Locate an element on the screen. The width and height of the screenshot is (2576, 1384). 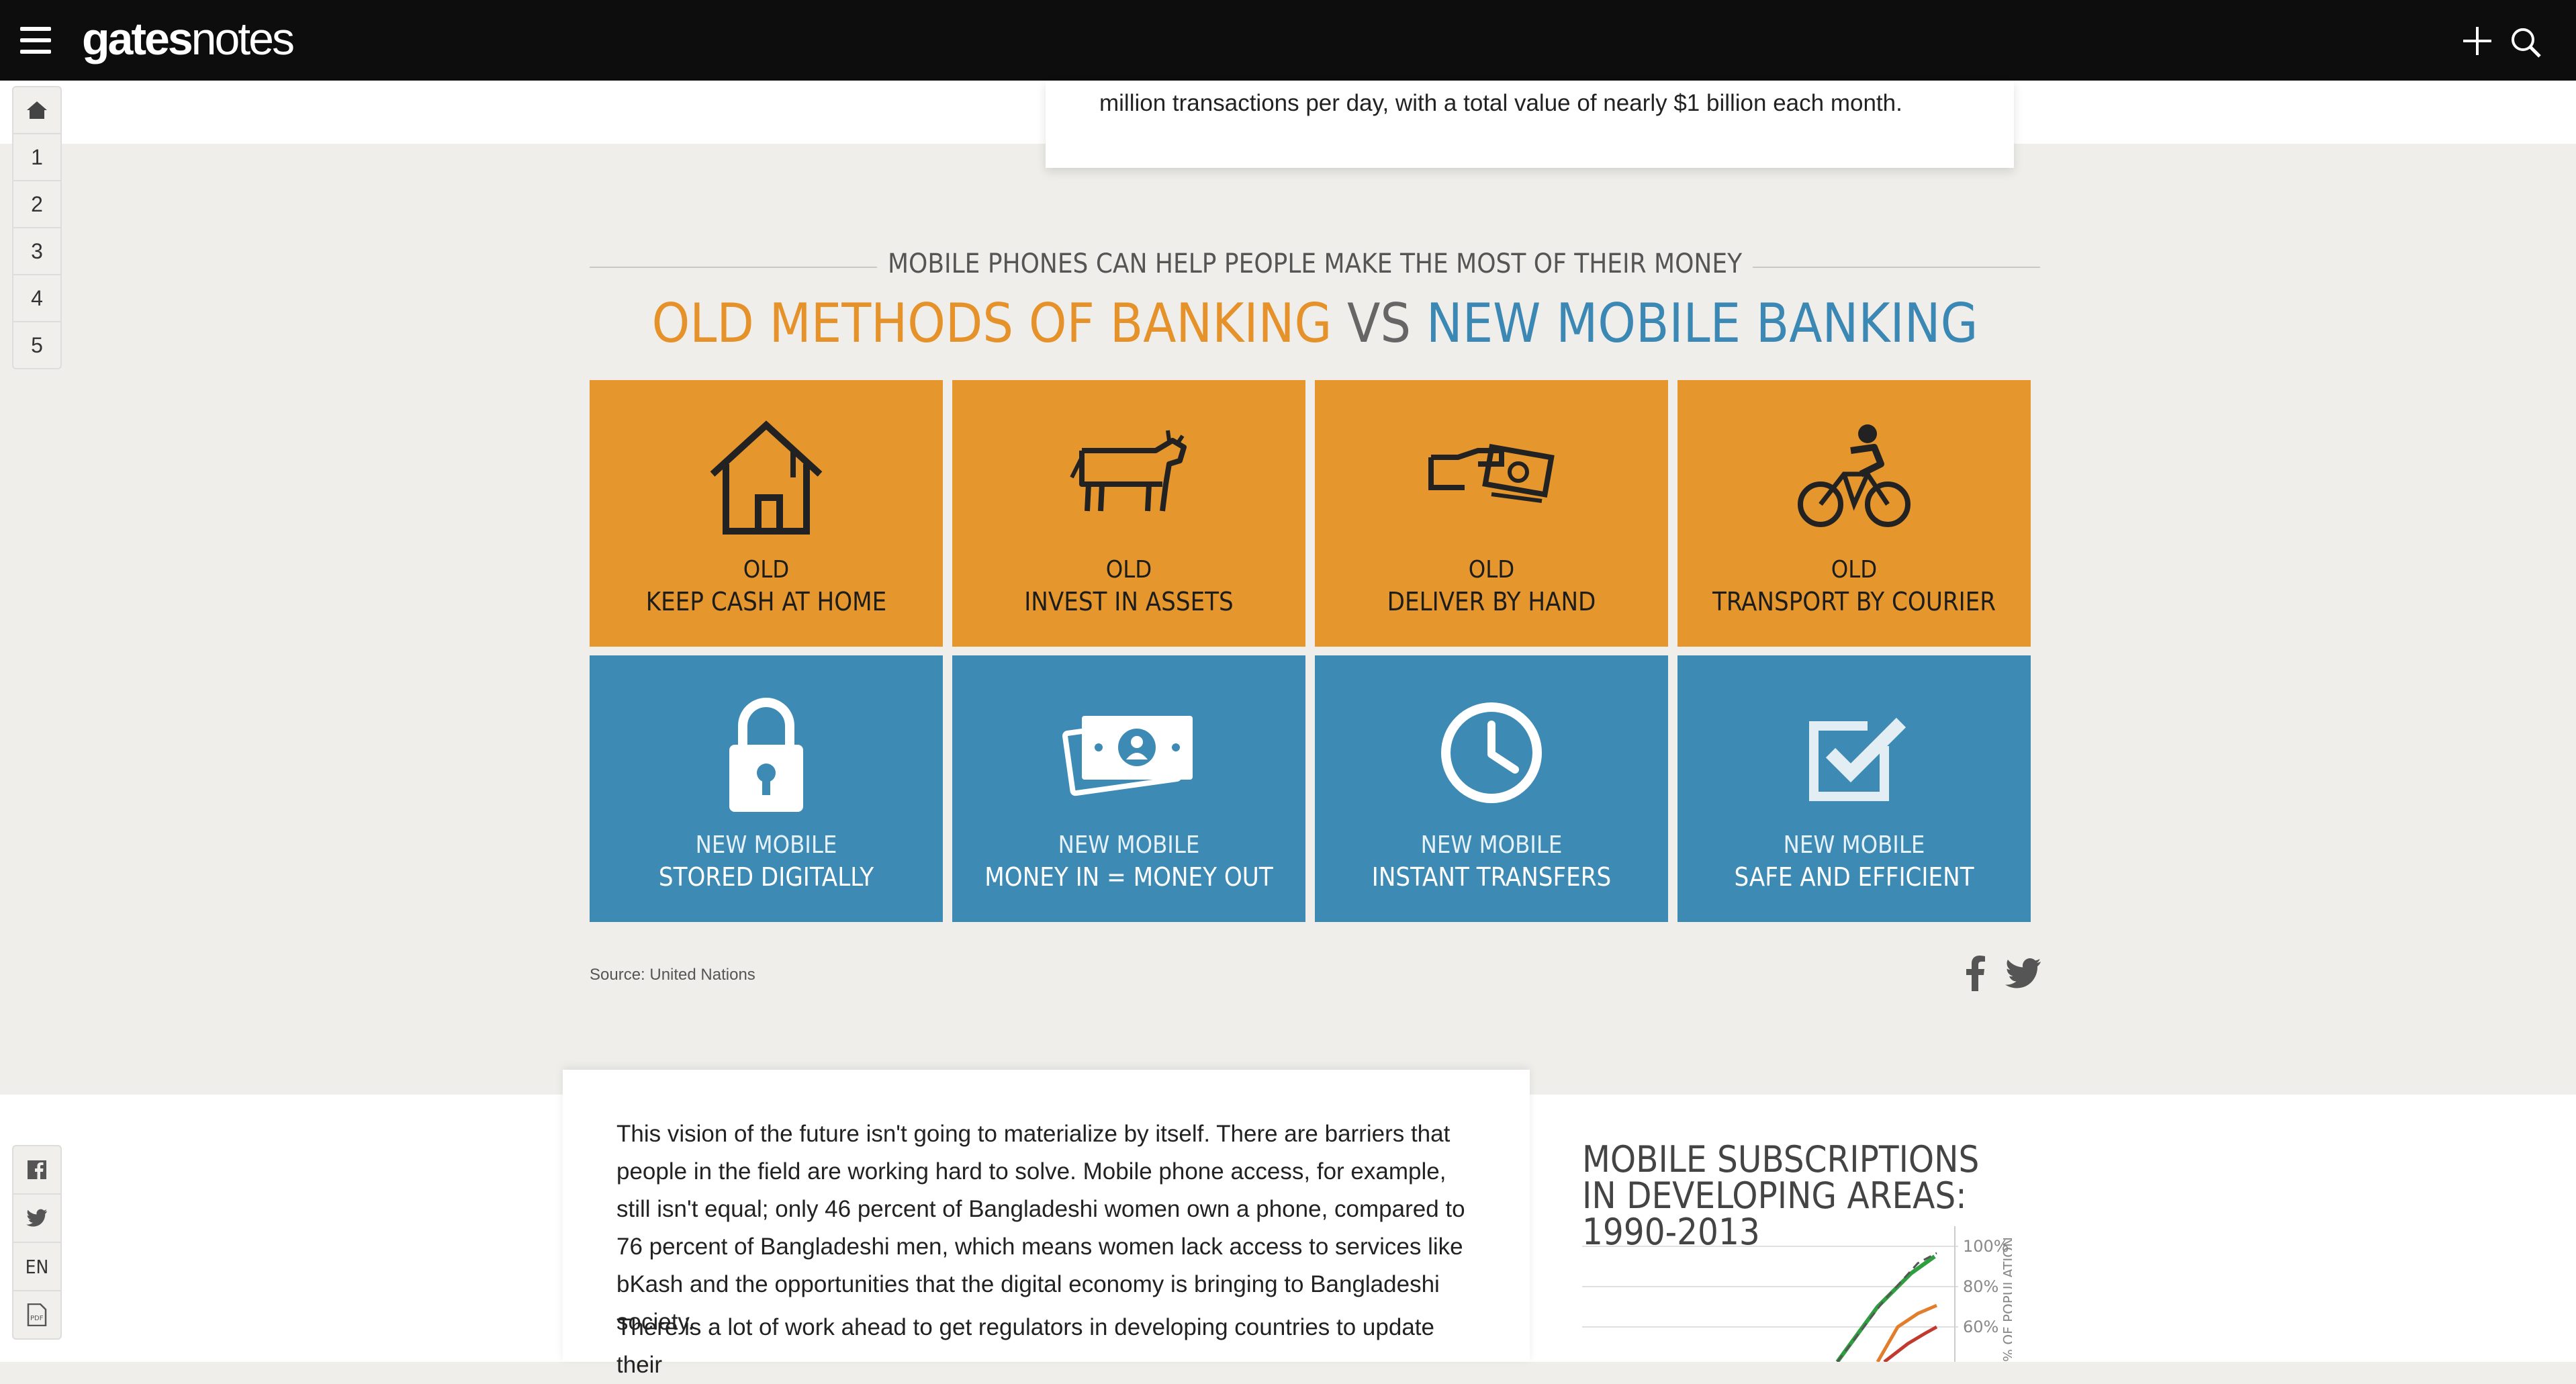
pdf-download-icon: PDF is located at coordinates (36, 1314).